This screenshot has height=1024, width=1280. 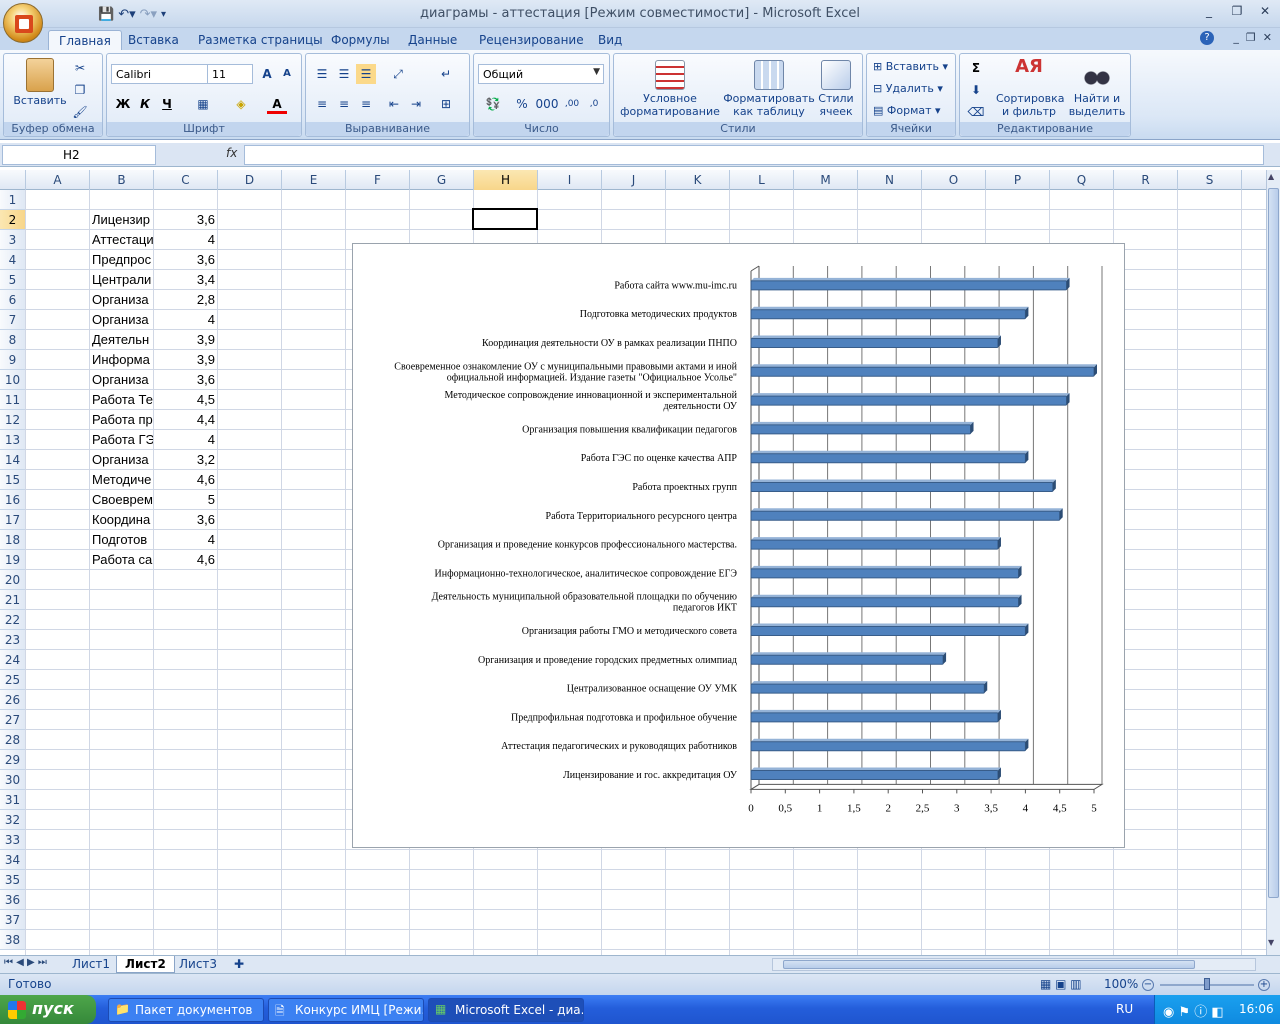 What do you see at coordinates (198, 964) in the screenshot?
I see `sheet-tab-3: Лист3` at bounding box center [198, 964].